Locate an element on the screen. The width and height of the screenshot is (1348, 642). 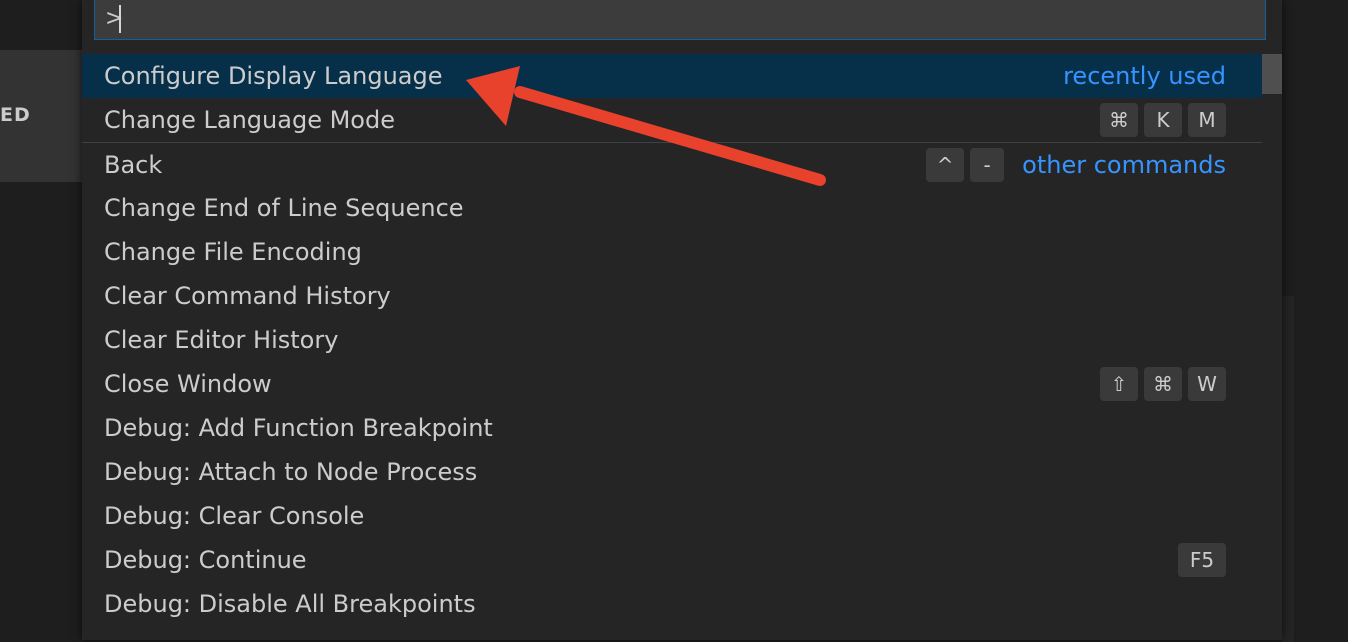
command-item: Debug: Clear Console is located at coordinates (672, 516).